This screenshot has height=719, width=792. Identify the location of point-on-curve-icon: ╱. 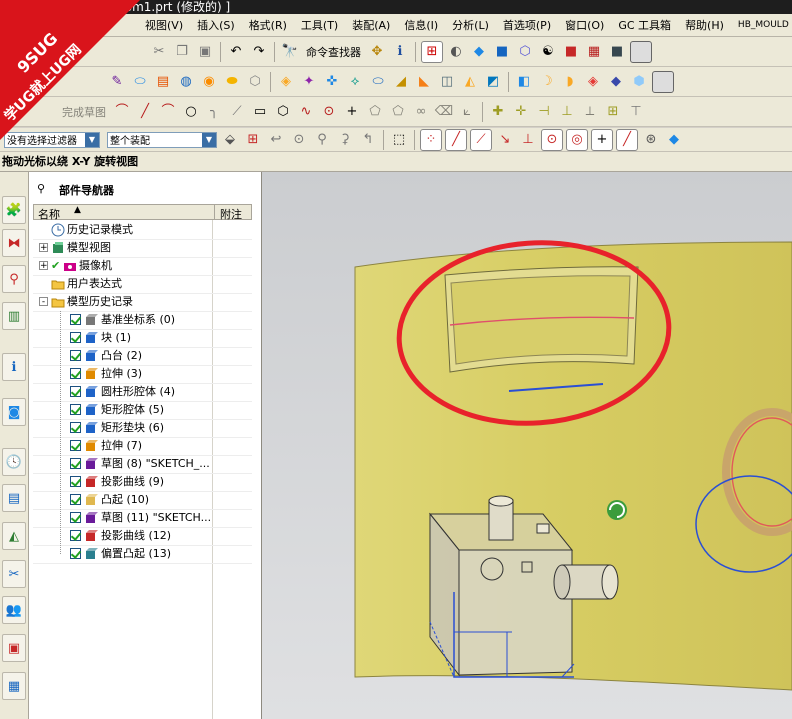
(627, 139).